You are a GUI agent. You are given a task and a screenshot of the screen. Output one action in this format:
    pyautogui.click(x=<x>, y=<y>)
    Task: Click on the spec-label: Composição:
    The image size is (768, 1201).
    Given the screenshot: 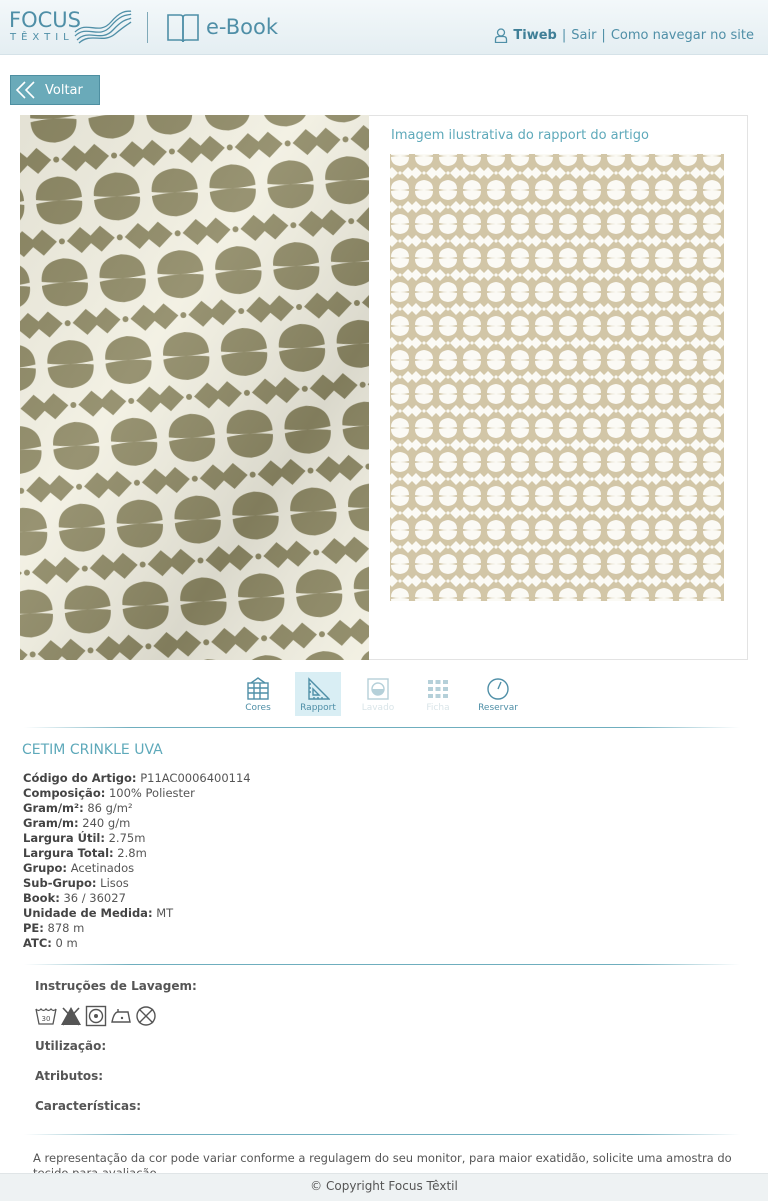 What is the action you would take?
    pyautogui.click(x=64, y=793)
    